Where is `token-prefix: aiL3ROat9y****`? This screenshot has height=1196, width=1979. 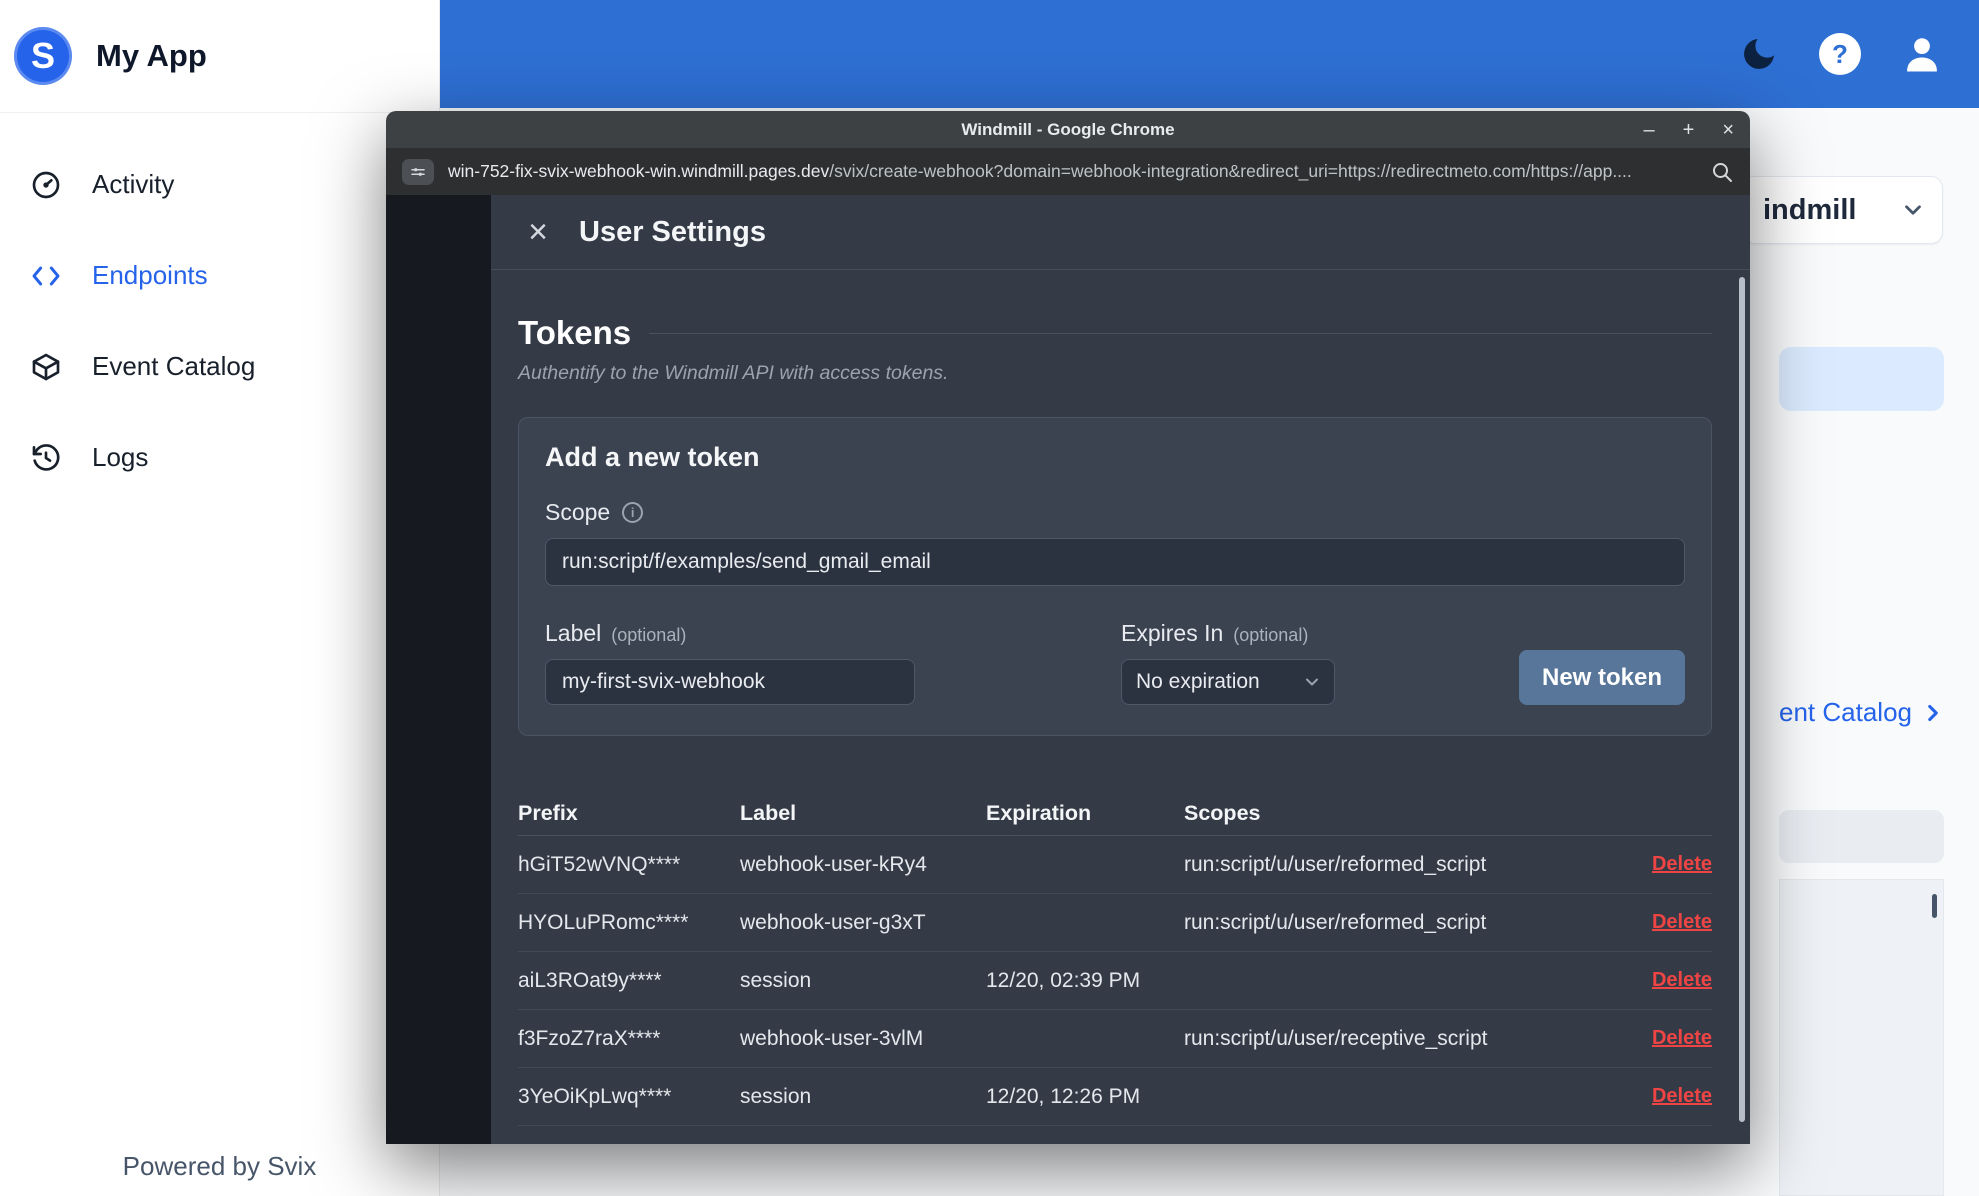 token-prefix: aiL3ROat9y**** is located at coordinates (629, 981).